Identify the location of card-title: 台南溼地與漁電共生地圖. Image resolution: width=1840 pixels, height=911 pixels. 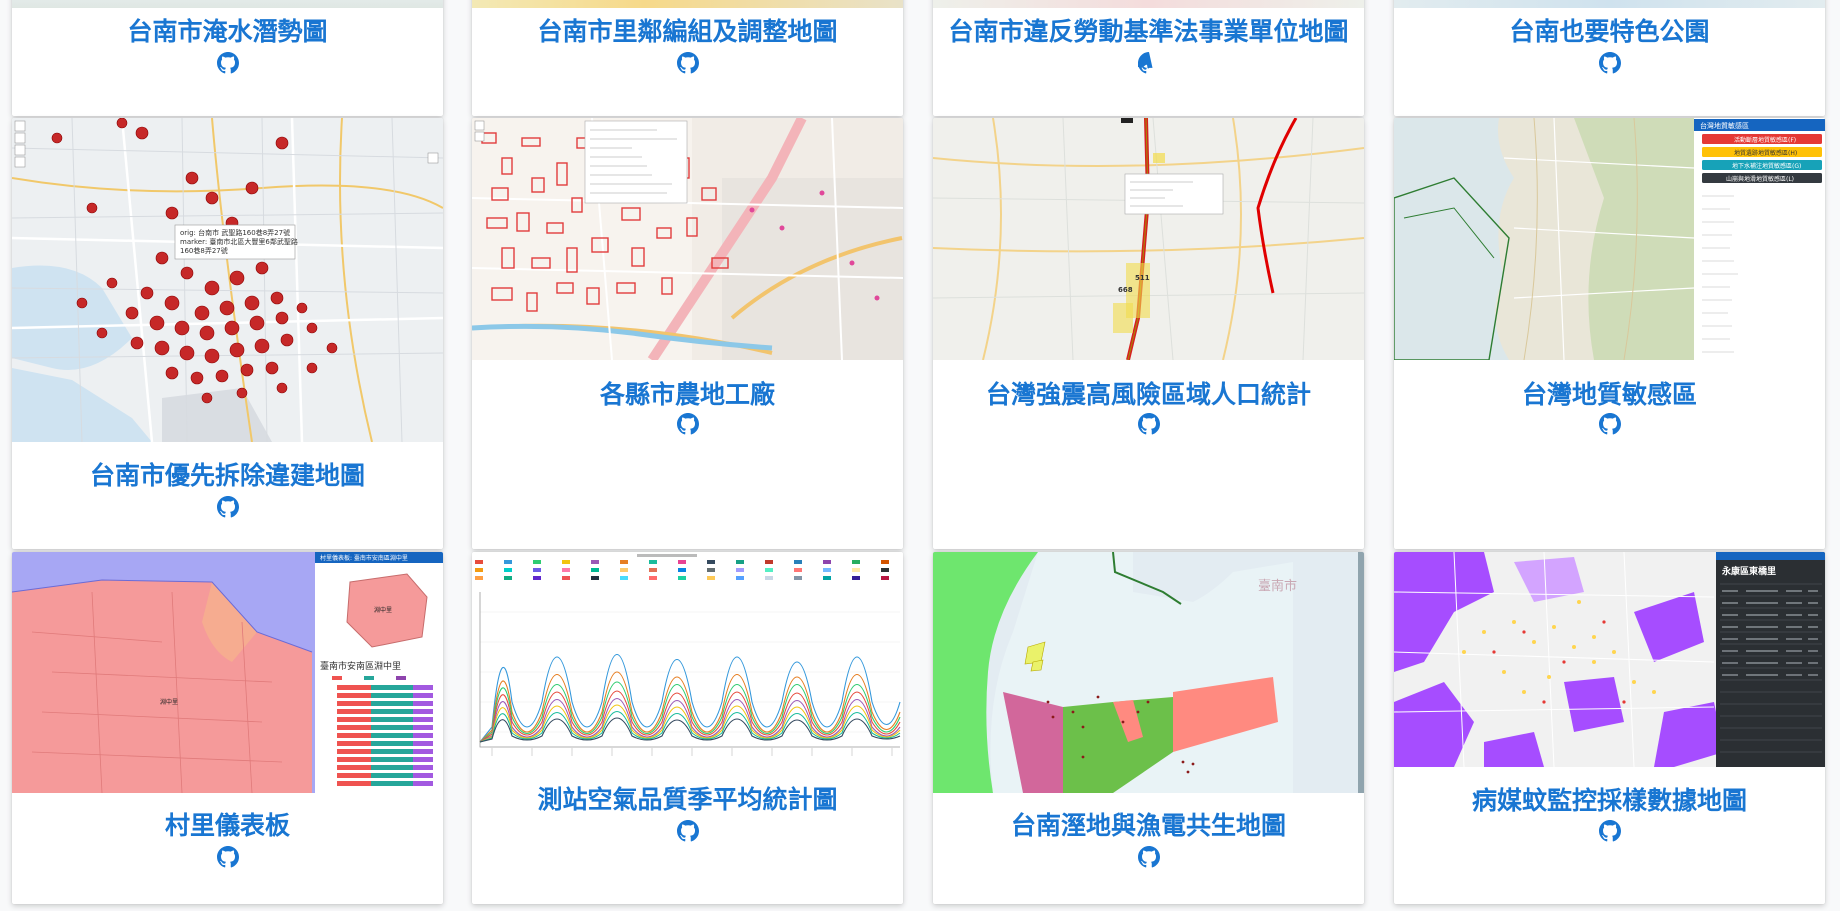
(1148, 826).